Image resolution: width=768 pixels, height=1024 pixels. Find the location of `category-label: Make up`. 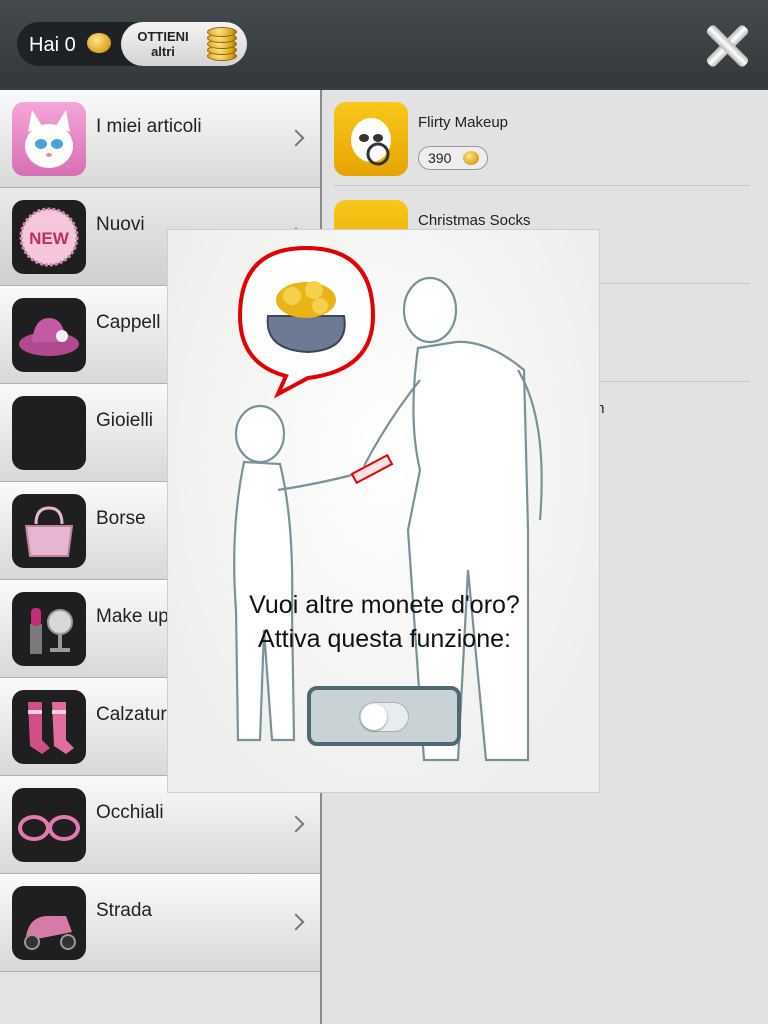

category-label: Make up is located at coordinates (132, 616).